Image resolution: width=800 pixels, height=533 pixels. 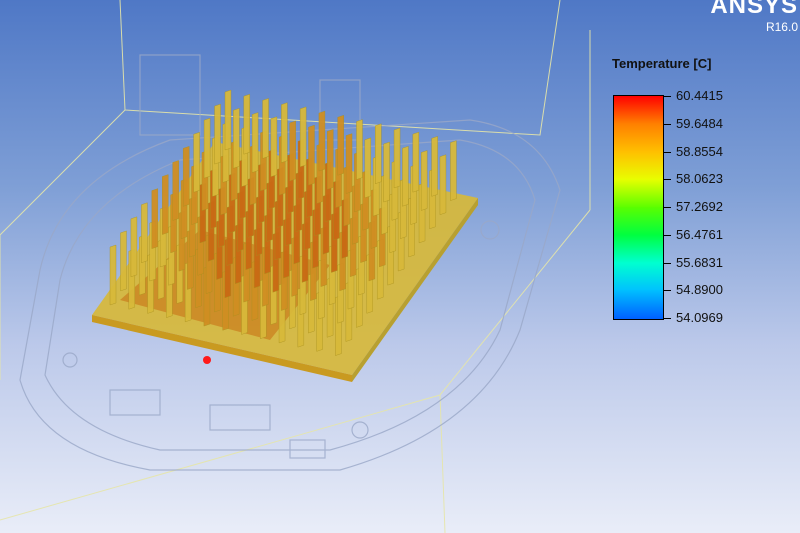 What do you see at coordinates (781, 27) in the screenshot?
I see `brand-version: R16.0` at bounding box center [781, 27].